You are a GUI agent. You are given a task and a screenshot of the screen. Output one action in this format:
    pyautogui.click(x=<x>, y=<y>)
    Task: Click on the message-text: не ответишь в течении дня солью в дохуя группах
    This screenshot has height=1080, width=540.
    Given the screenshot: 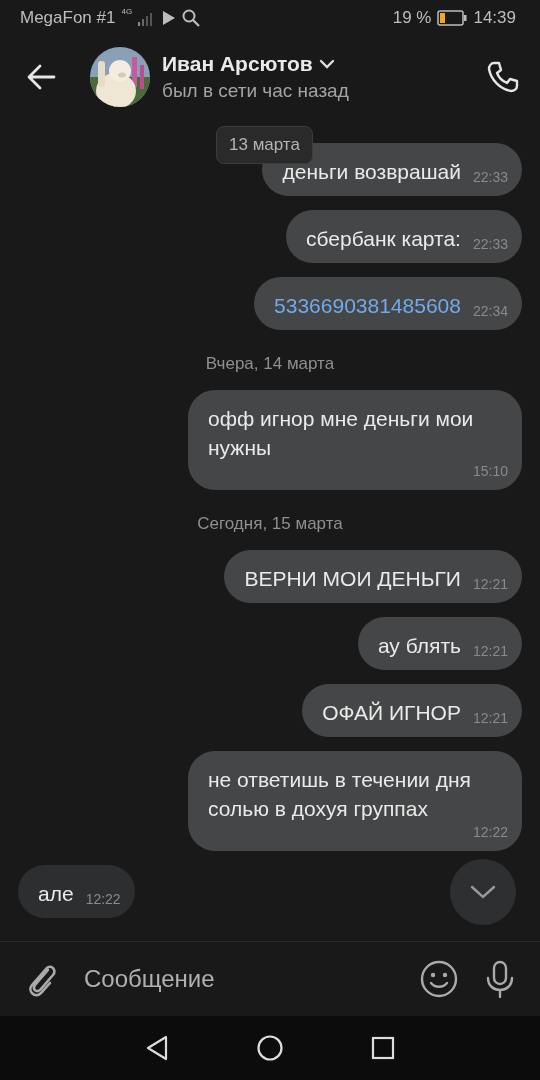 What is the action you would take?
    pyautogui.click(x=340, y=794)
    